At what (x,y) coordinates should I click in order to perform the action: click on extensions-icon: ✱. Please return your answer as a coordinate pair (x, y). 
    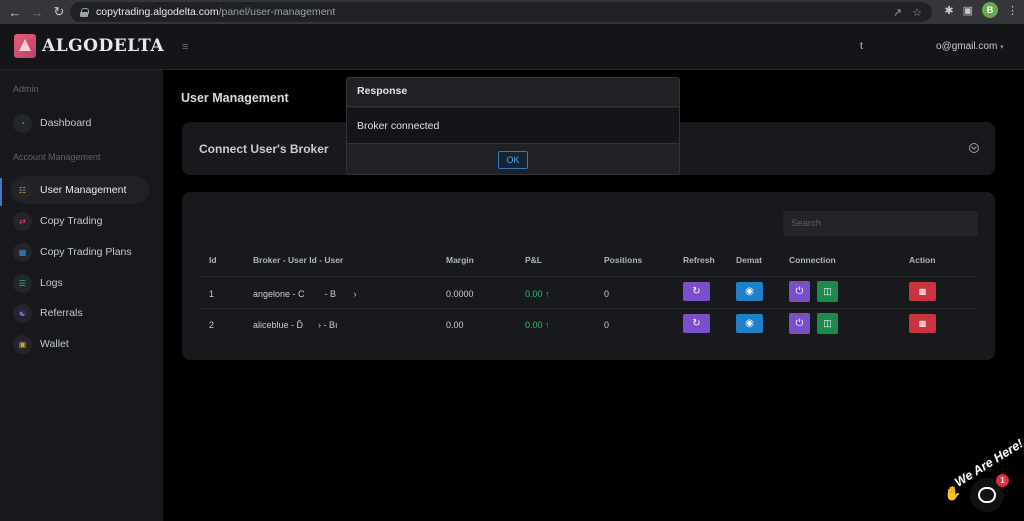
    Looking at the image, I should click on (948, 10).